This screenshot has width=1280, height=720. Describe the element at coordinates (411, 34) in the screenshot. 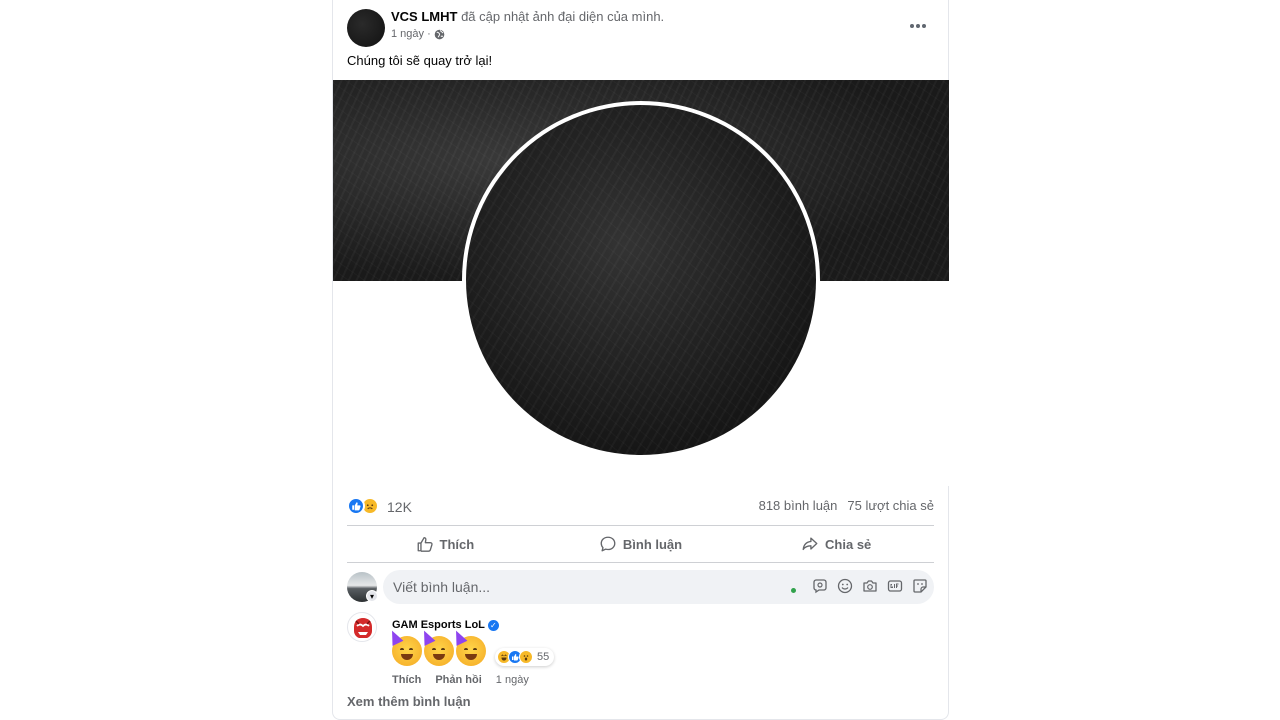

I see `post-time: 1 ngày ·` at that location.